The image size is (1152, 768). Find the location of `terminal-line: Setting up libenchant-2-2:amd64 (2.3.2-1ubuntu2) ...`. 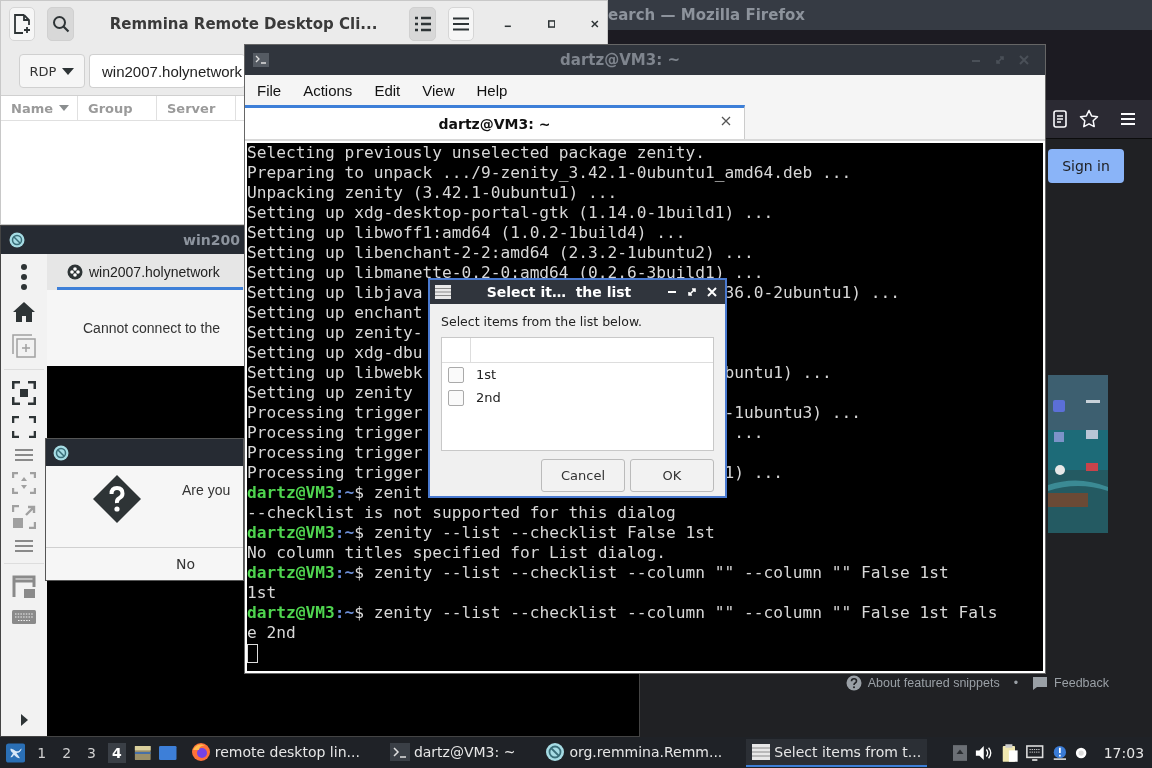

terminal-line: Setting up libenchant-2-2:amd64 (2.3.2-1ubuntu2) ... is located at coordinates (500, 252).